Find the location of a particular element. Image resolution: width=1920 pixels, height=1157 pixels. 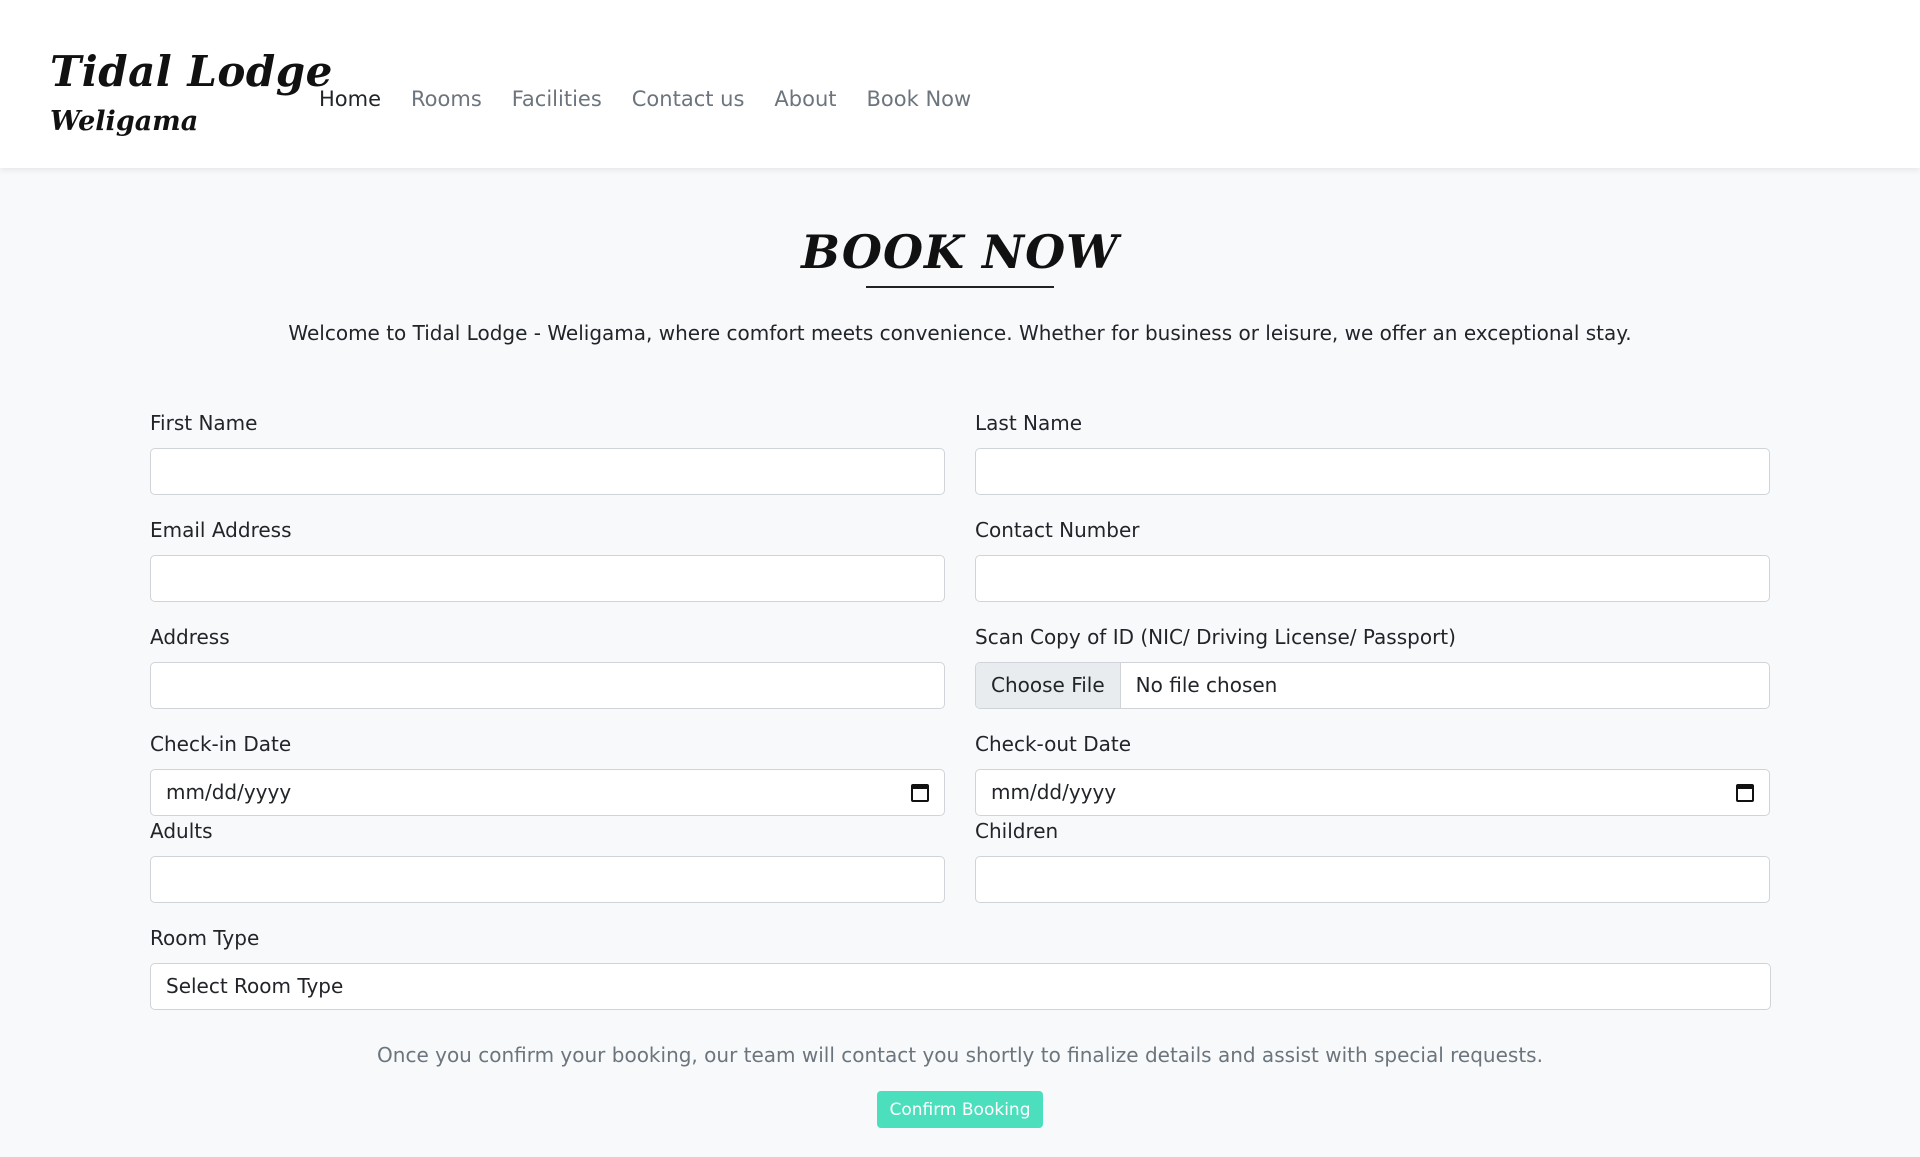

id-file-input: Choose File No file chosen is located at coordinates (1372, 685).